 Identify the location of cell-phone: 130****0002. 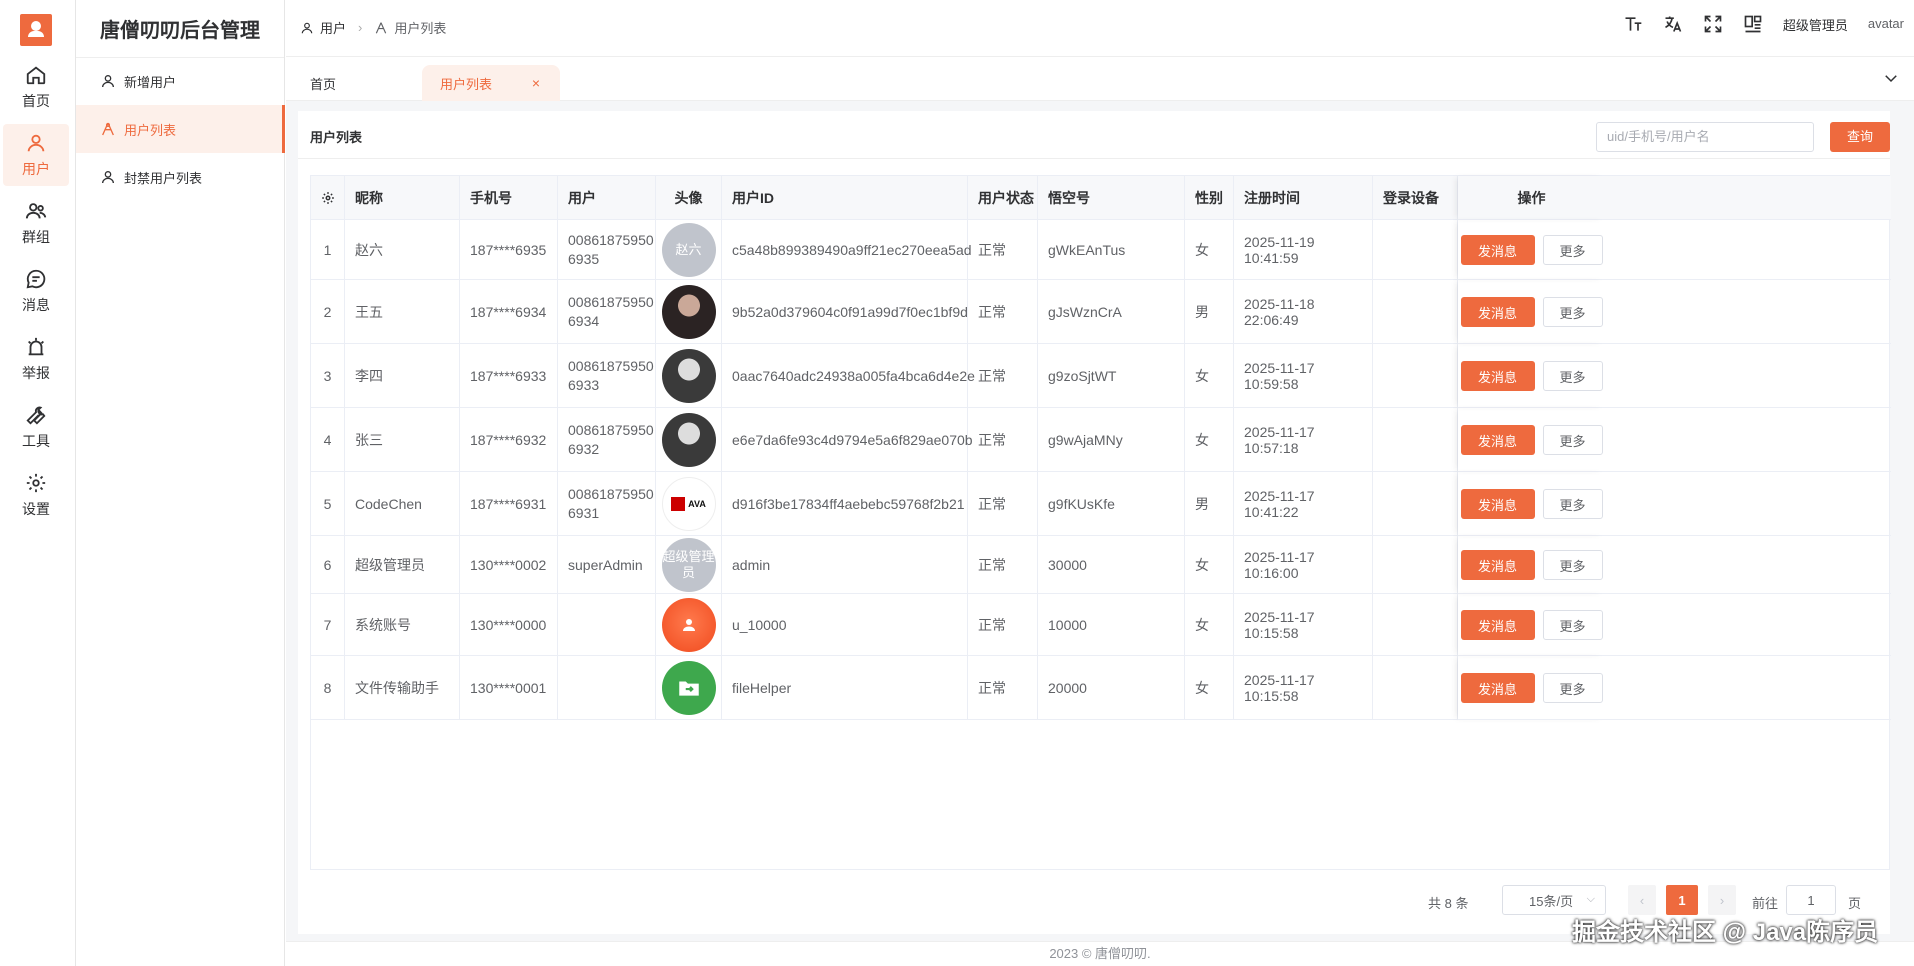
(509, 565).